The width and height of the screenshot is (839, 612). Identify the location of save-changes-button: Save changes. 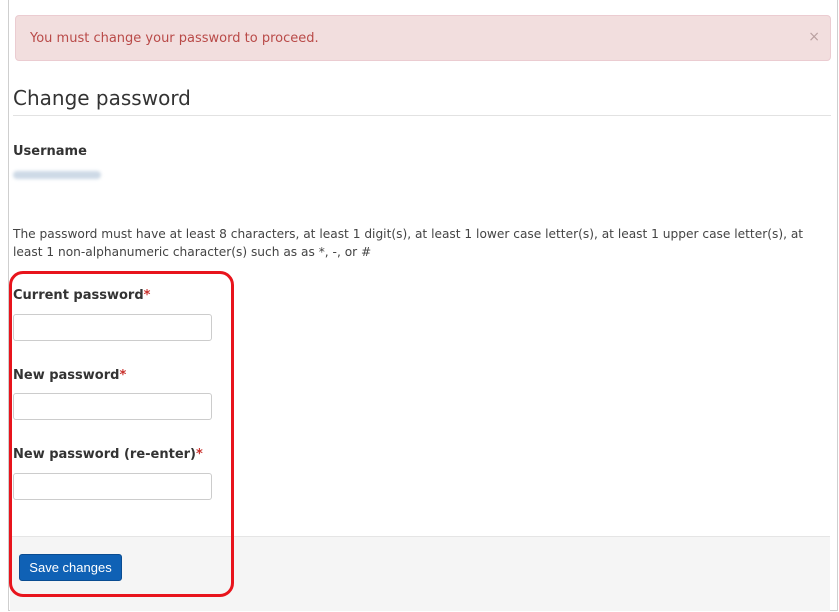
(70, 567).